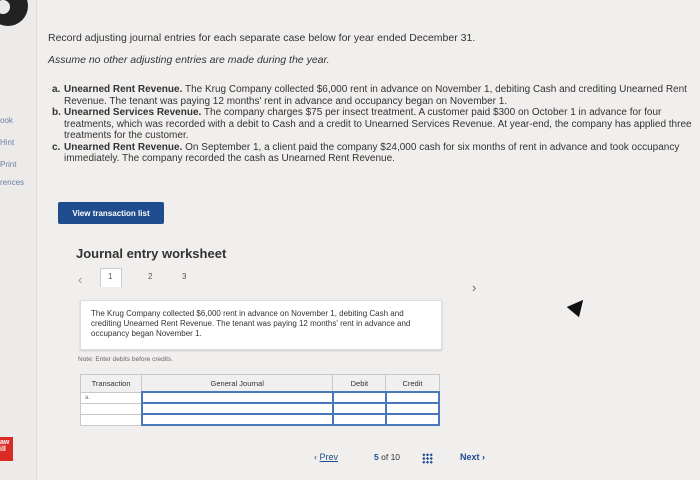  I want to click on grid-icon, so click(427, 458).